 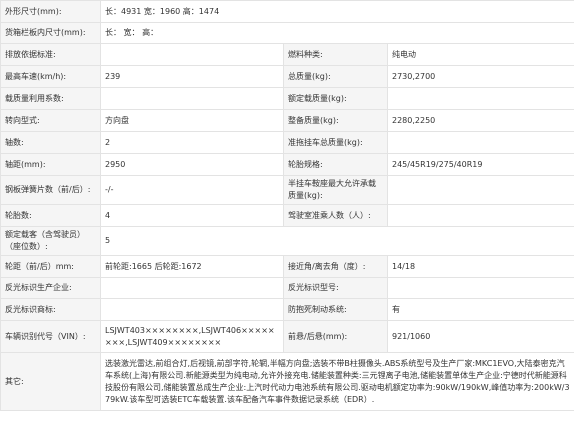 I want to click on table-row: 载质量利用系数: 额定载质量(kg):, so click(x=287, y=98).